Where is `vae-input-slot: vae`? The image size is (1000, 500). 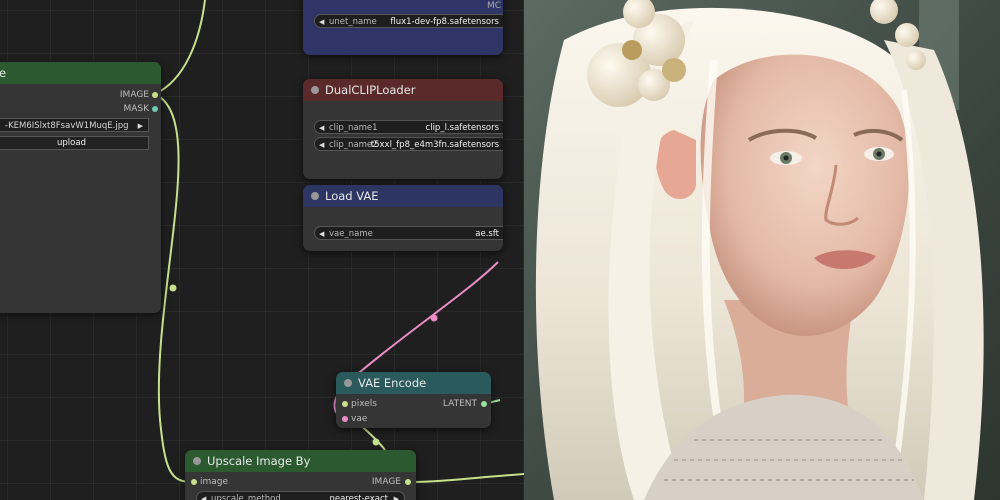 vae-input-slot: vae is located at coordinates (355, 419).